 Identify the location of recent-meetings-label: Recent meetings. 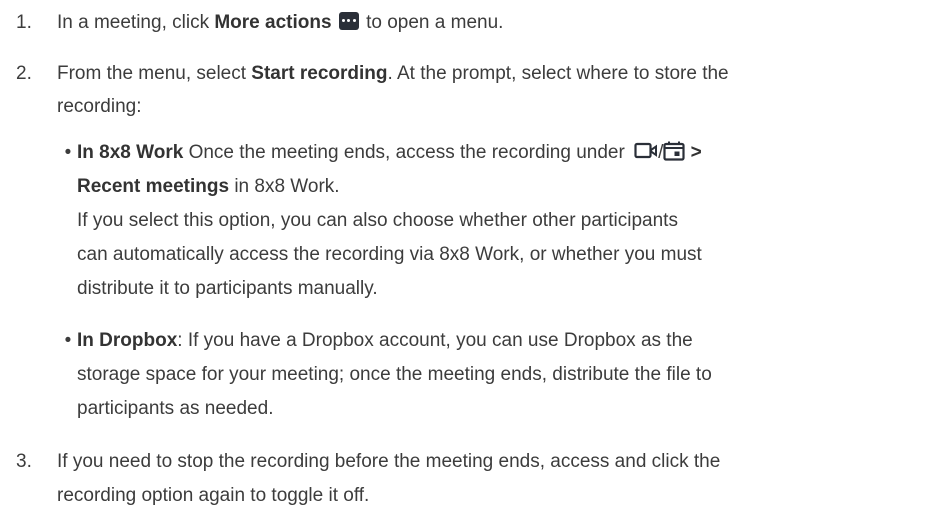
(153, 186).